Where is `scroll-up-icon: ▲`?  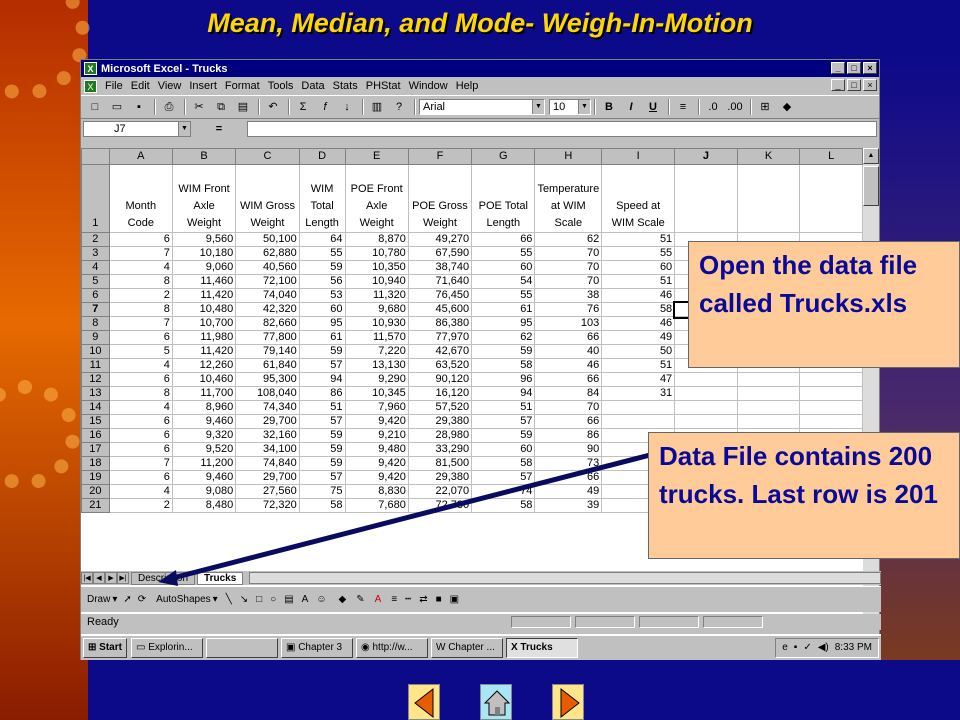
scroll-up-icon: ▲ is located at coordinates (871, 156).